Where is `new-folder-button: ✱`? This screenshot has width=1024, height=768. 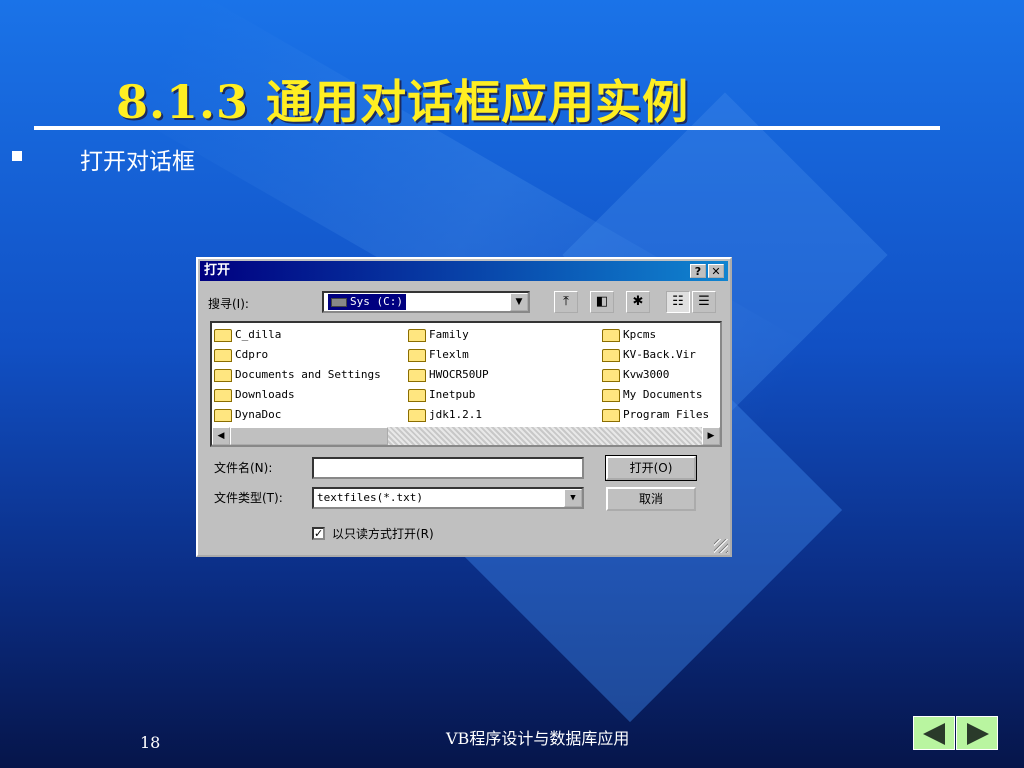 new-folder-button: ✱ is located at coordinates (638, 302).